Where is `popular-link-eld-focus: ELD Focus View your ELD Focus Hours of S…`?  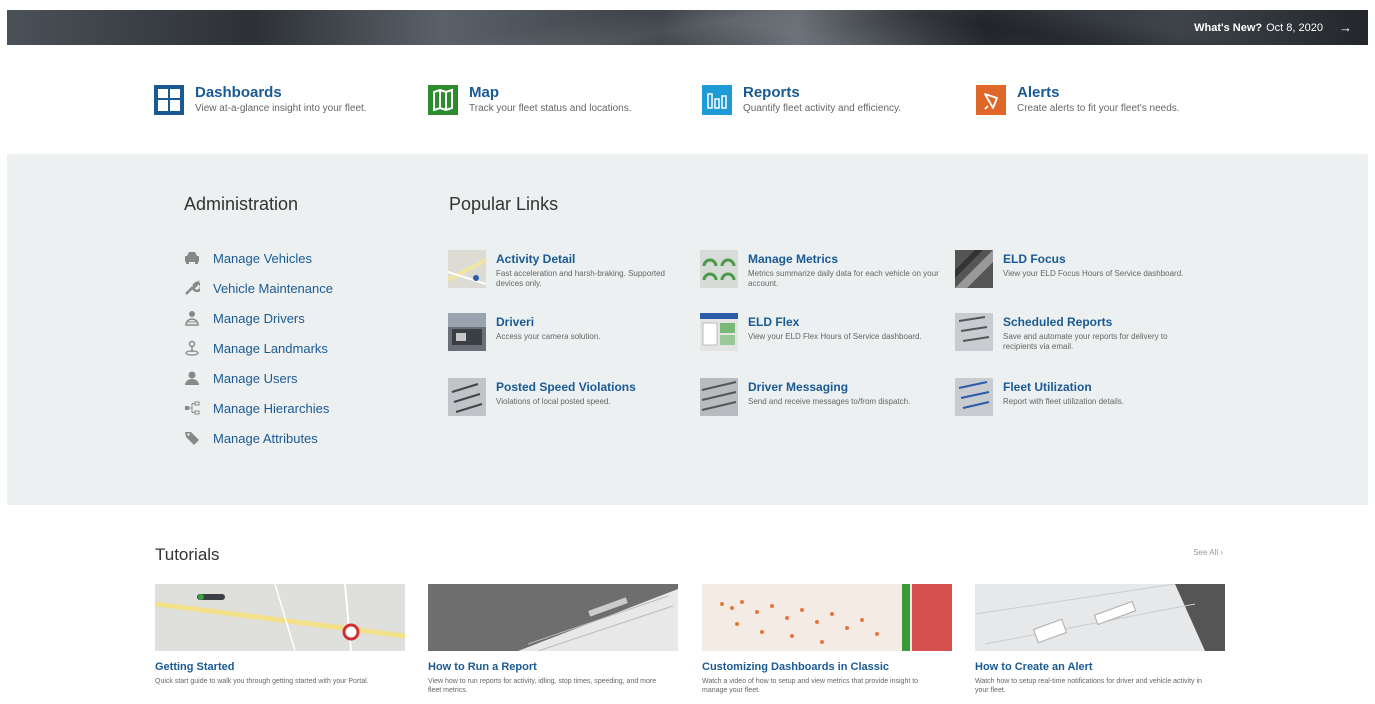 popular-link-eld-focus: ELD Focus View your ELD Focus Hours of S… is located at coordinates (1075, 269).